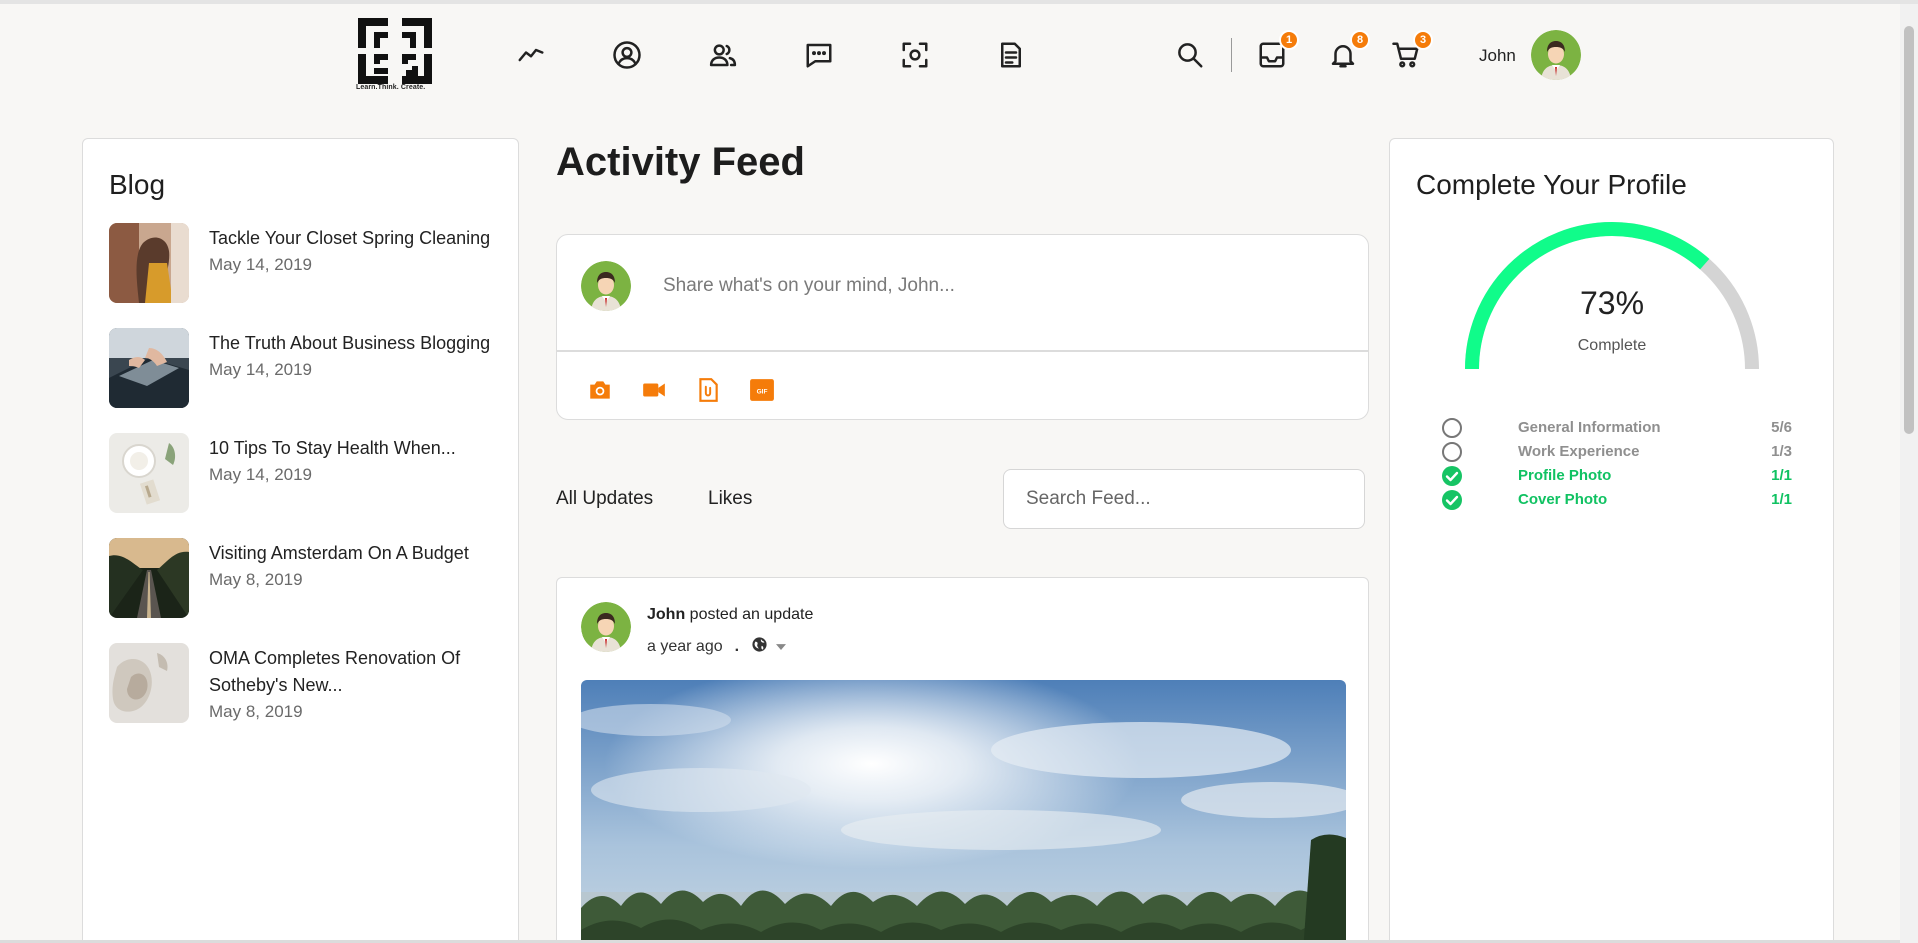  I want to click on user-avatar, so click(1556, 55).